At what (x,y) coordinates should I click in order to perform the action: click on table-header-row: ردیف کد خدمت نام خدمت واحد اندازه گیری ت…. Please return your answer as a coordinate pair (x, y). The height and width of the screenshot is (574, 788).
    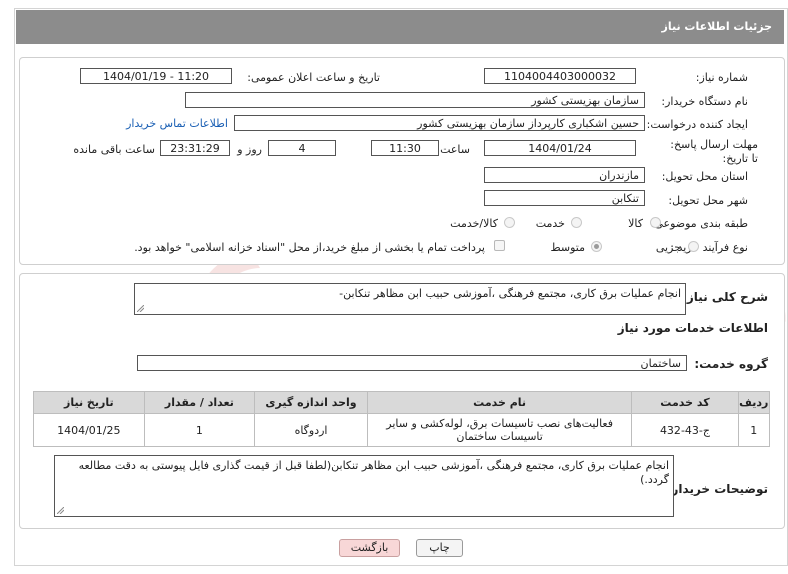
    Looking at the image, I should click on (402, 402).